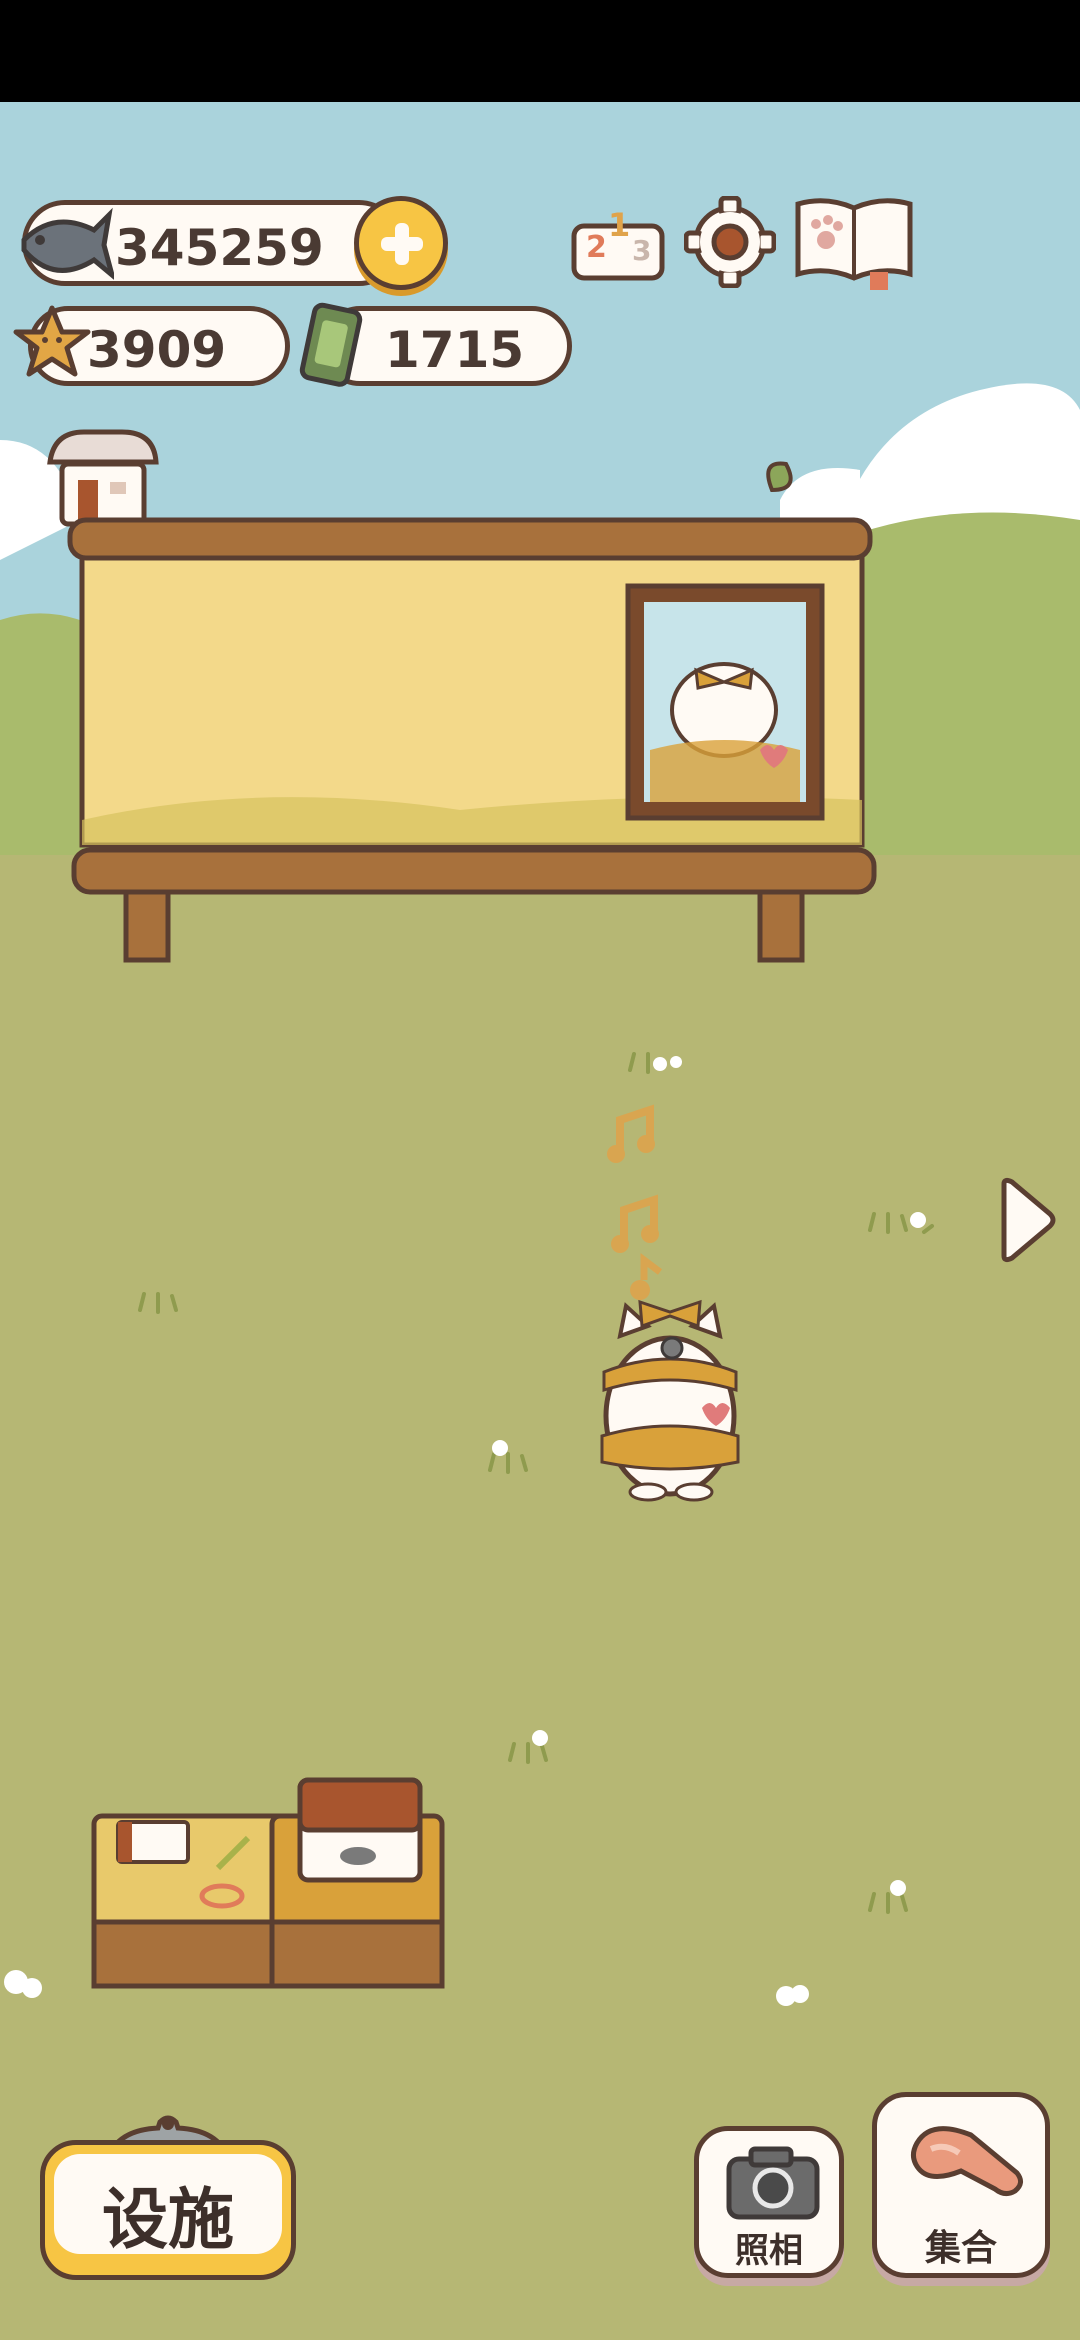 The image size is (1080, 2340). I want to click on settings-gear-icon, so click(730, 242).